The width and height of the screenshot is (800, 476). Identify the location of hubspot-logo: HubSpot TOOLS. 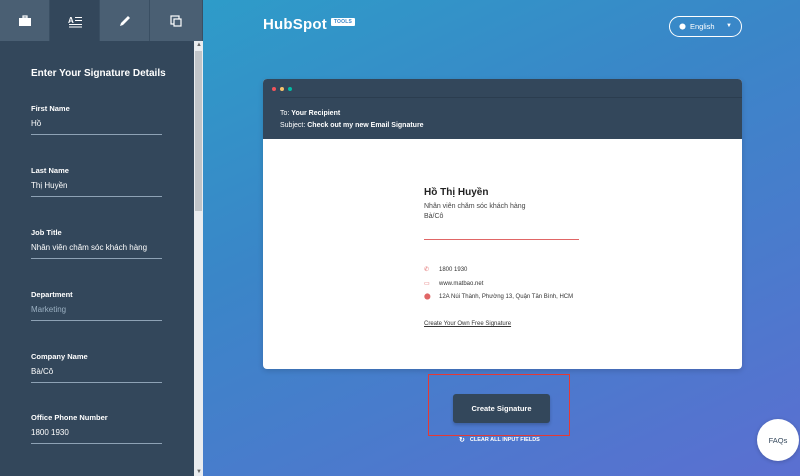
(309, 24).